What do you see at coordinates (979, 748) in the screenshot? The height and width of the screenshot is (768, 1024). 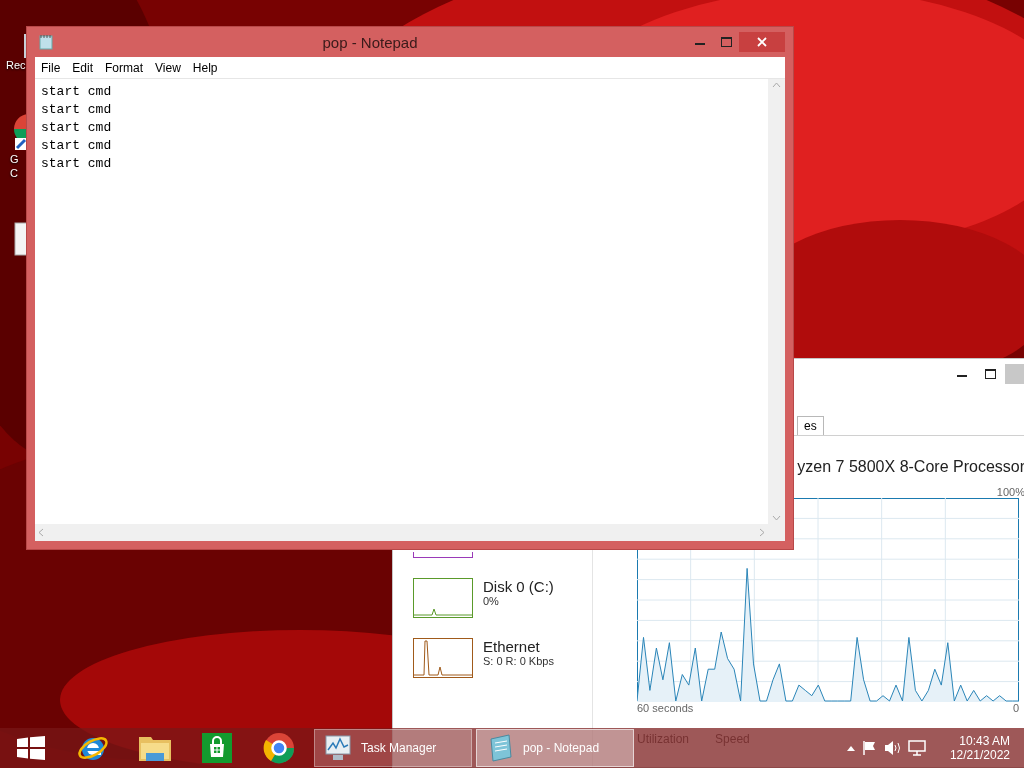 I see `clock: 10:43 AM 12/21/2022` at bounding box center [979, 748].